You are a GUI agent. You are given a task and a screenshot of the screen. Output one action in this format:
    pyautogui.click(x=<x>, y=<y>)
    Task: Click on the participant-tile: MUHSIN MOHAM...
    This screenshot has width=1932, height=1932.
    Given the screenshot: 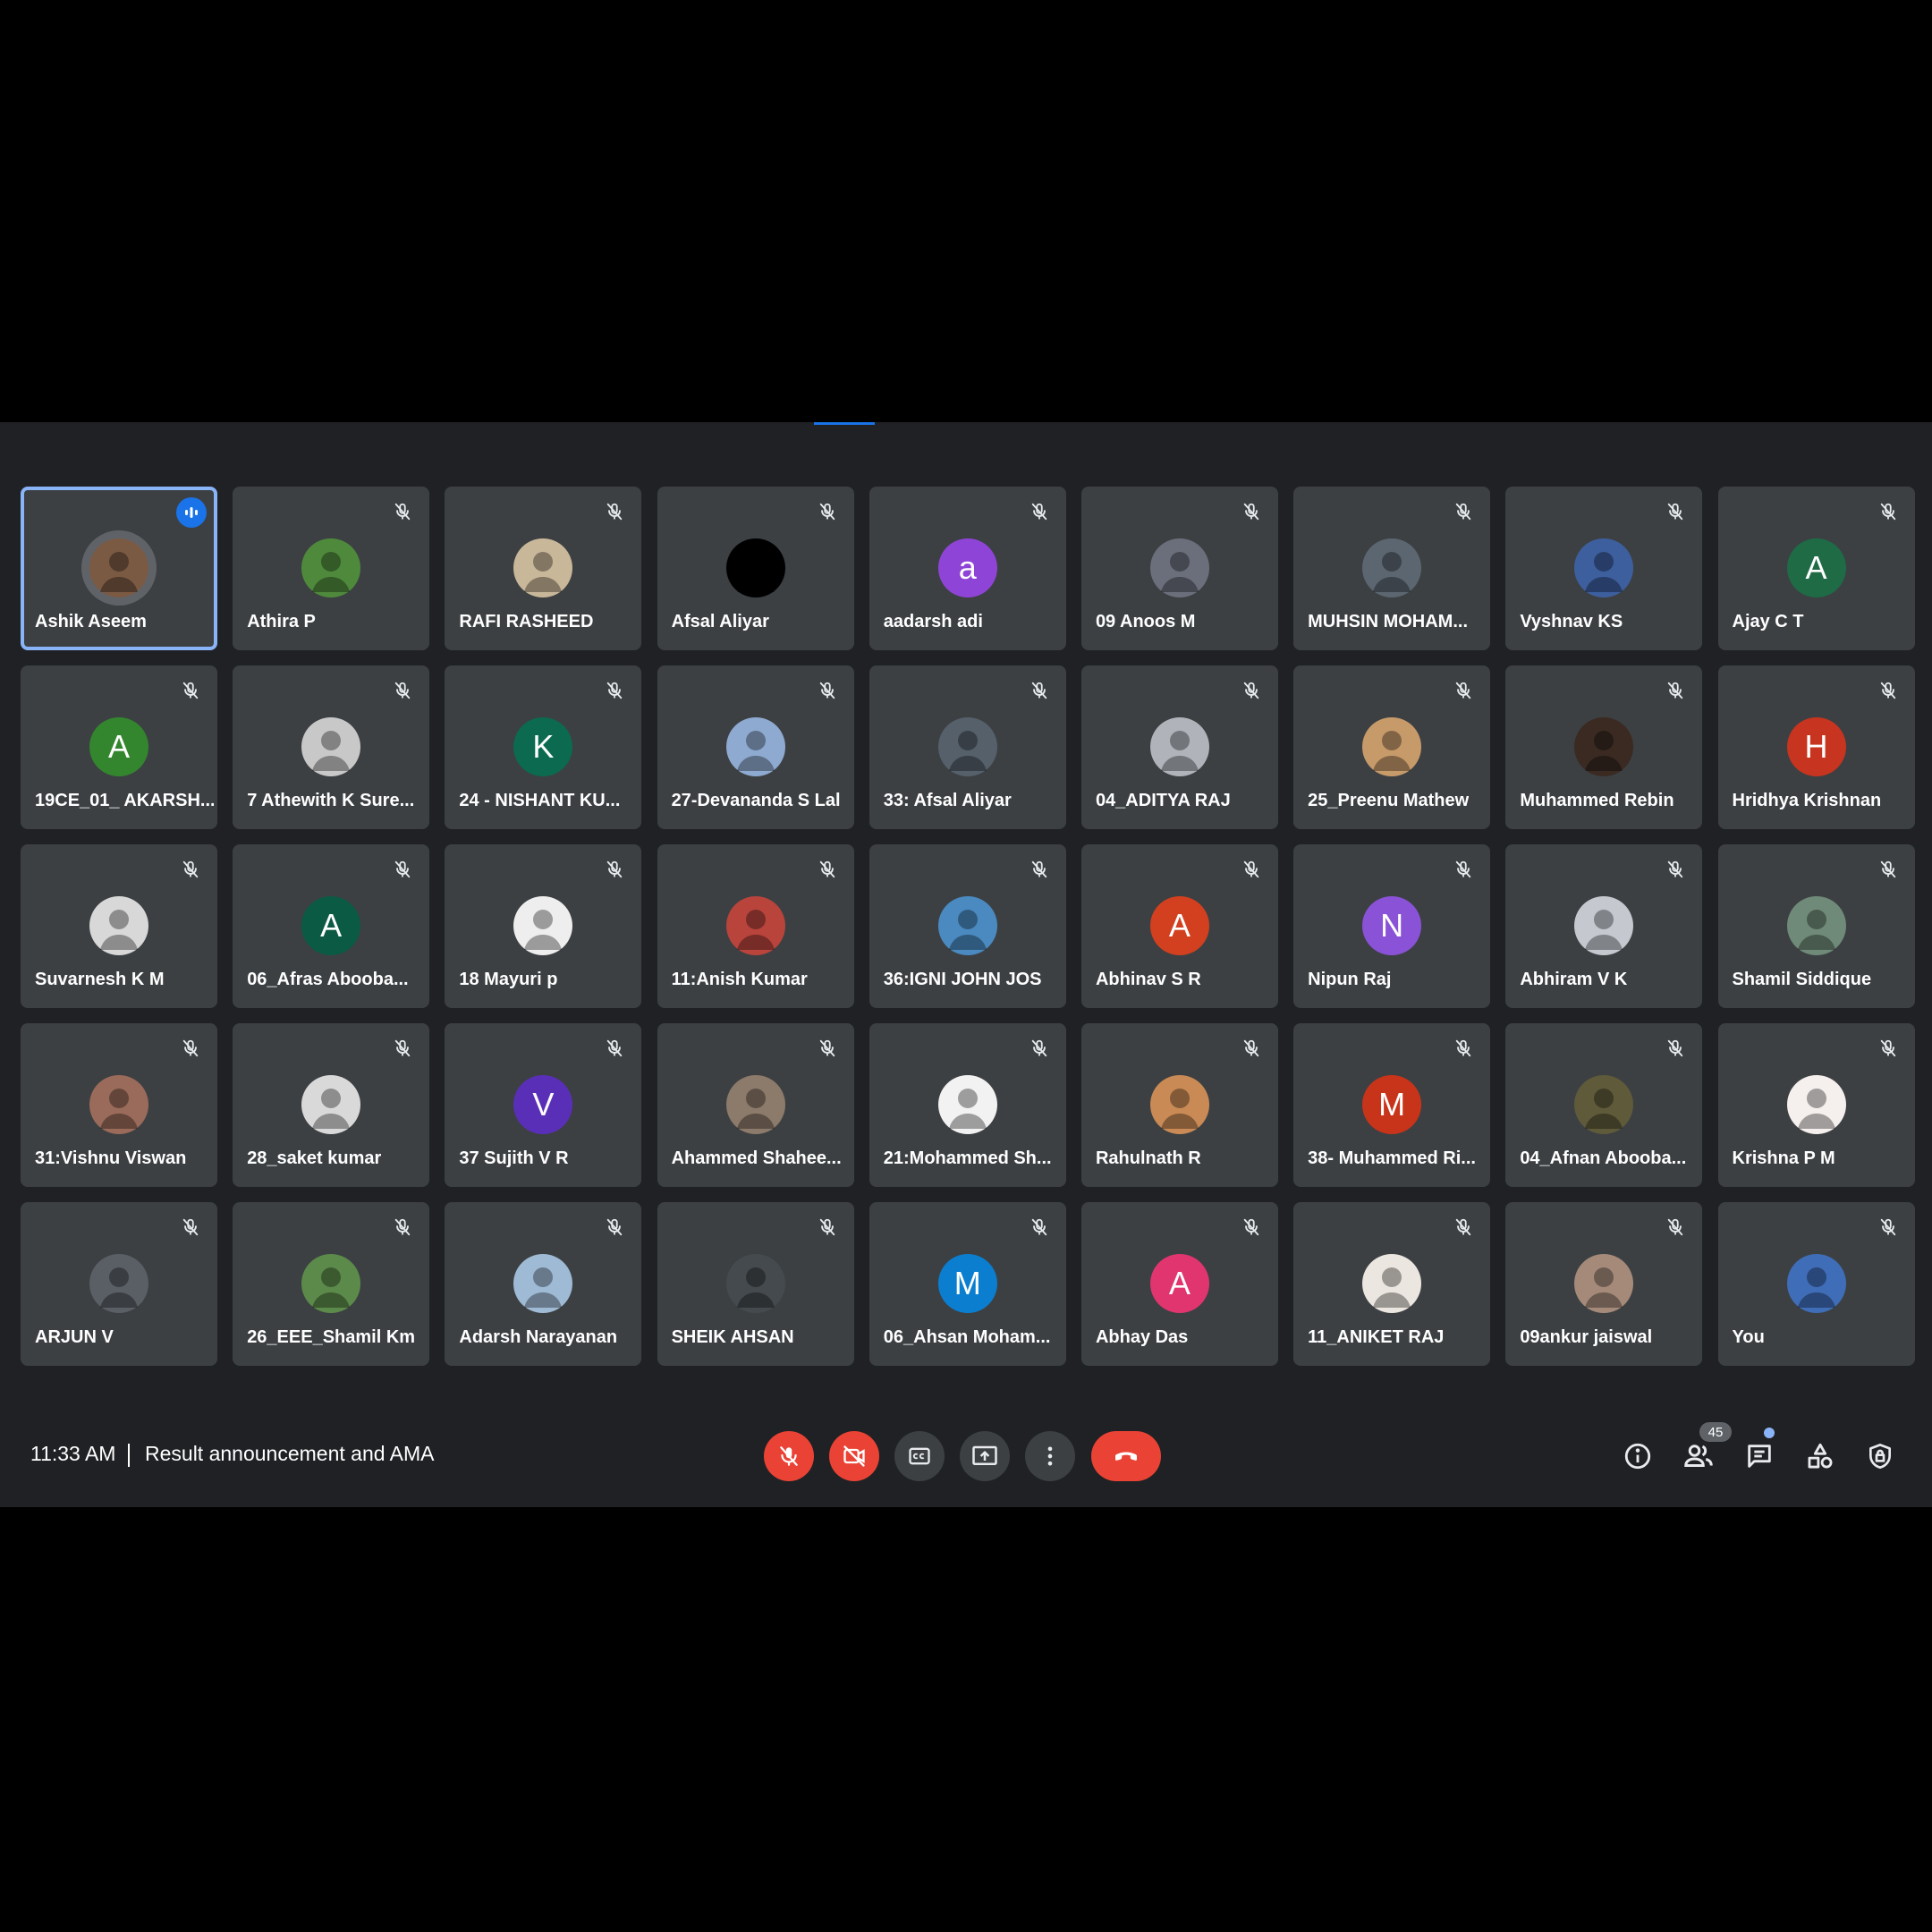 What is the action you would take?
    pyautogui.click(x=1392, y=568)
    